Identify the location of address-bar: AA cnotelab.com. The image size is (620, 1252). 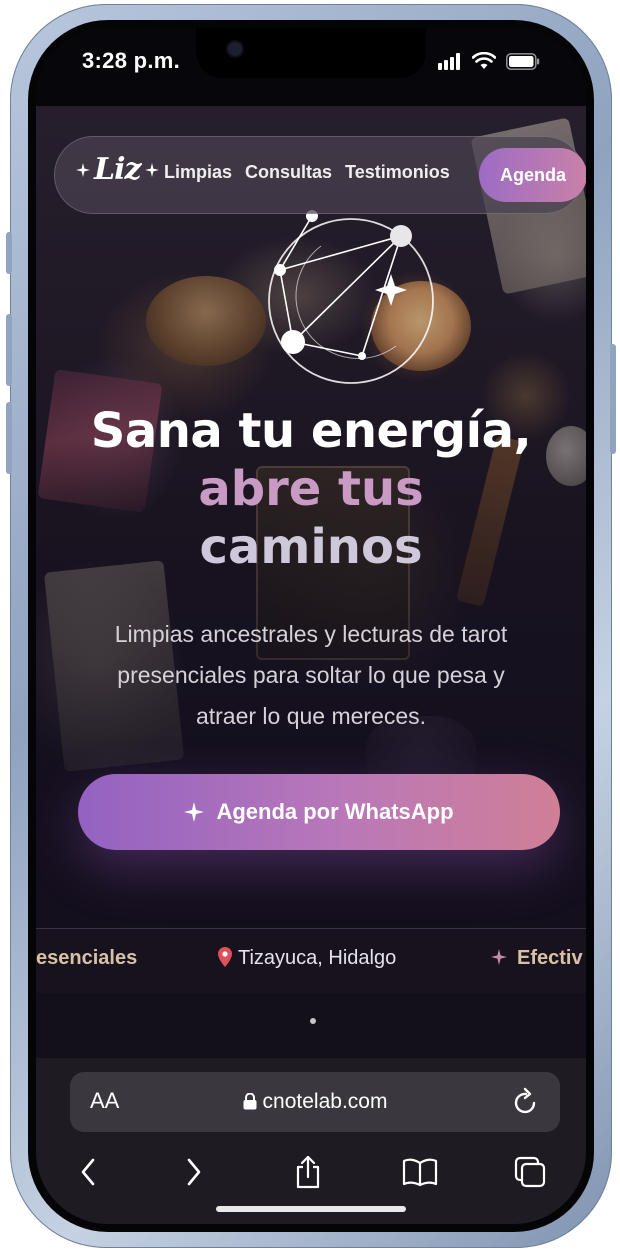
(315, 1102).